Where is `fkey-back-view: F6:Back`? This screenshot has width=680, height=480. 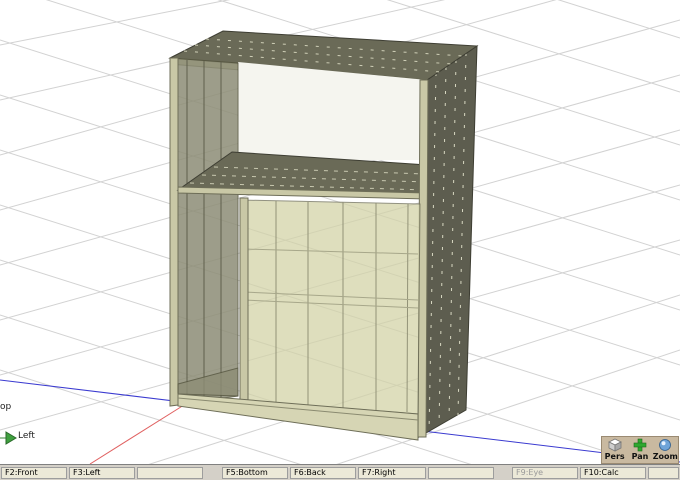 fkey-back-view: F6:Back is located at coordinates (323, 473).